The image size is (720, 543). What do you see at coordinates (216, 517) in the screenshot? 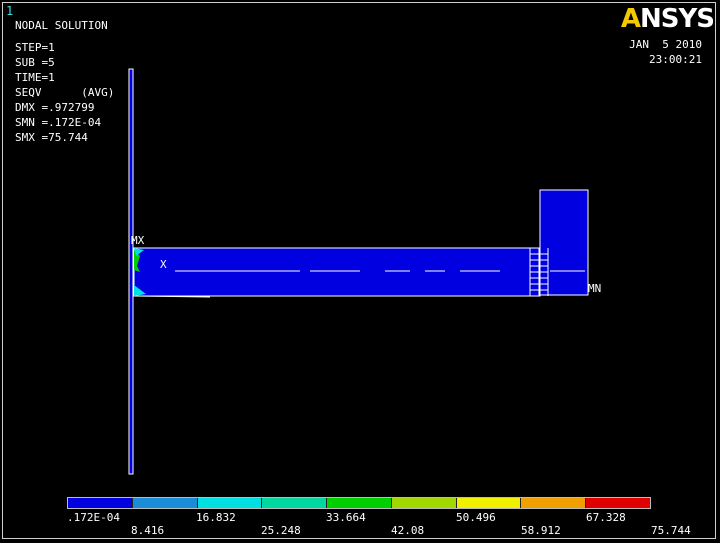
I see `legend-tick: 16.832` at bounding box center [216, 517].